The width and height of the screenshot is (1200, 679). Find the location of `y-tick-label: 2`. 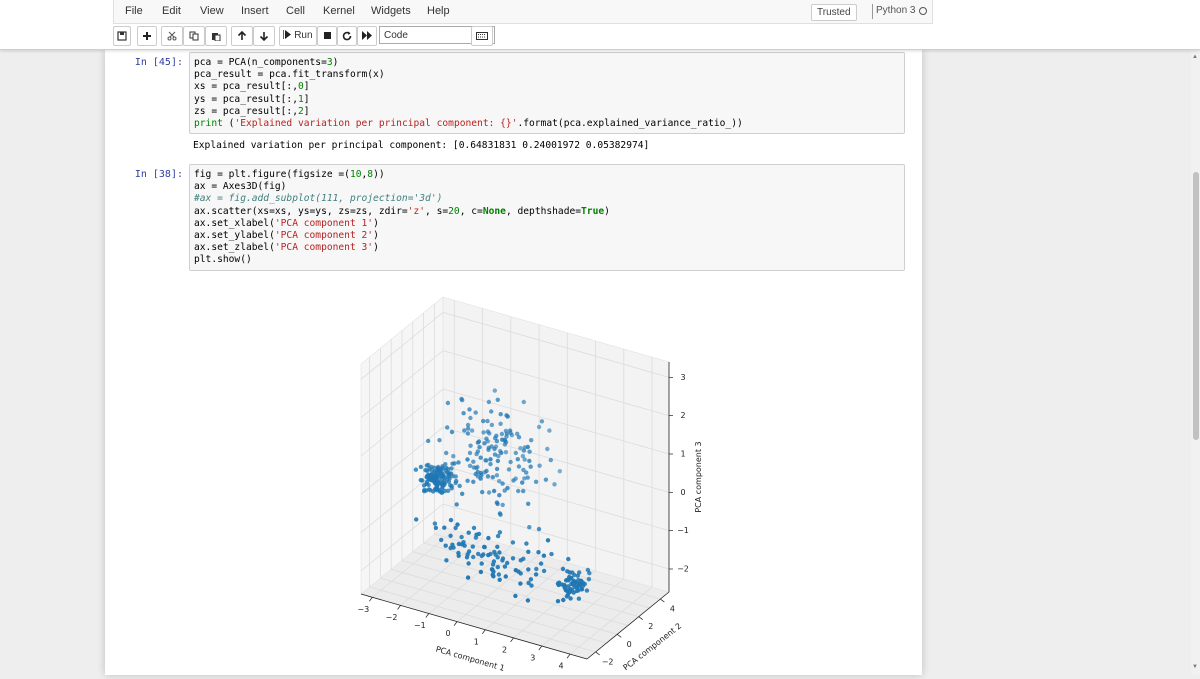

y-tick-label: 2 is located at coordinates (650, 626).